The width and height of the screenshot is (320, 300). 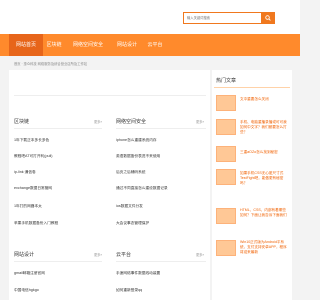 What do you see at coordinates (200, 121) in the screenshot?
I see `more-link-cyber-security: 更多»` at bounding box center [200, 121].